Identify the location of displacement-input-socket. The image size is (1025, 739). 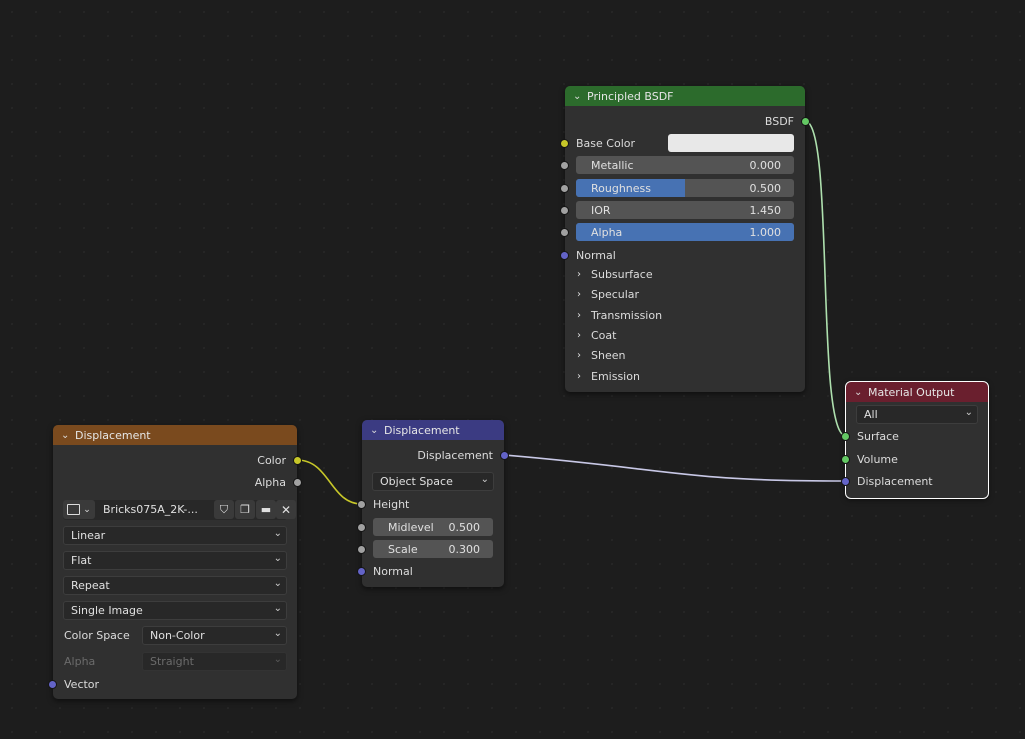
(845, 481).